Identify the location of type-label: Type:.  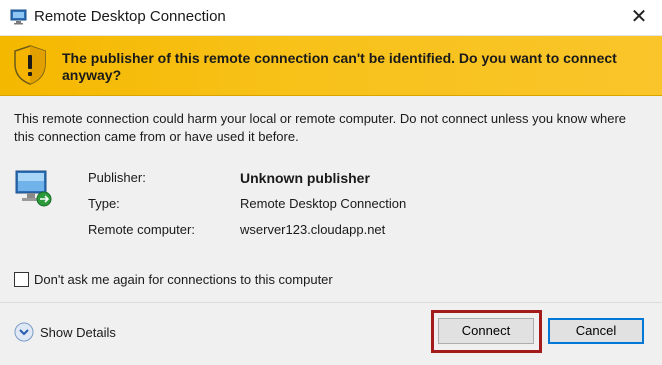
(104, 203).